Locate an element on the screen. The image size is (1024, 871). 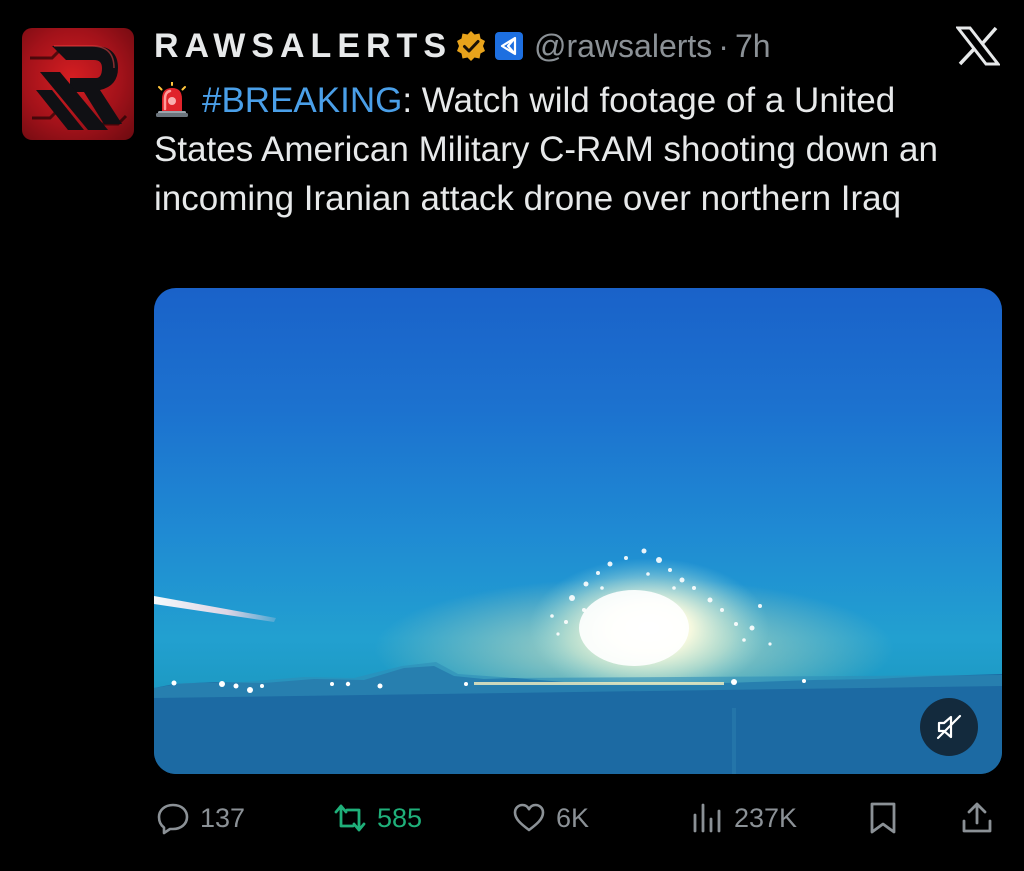
bookmark-icon is located at coordinates (883, 818).